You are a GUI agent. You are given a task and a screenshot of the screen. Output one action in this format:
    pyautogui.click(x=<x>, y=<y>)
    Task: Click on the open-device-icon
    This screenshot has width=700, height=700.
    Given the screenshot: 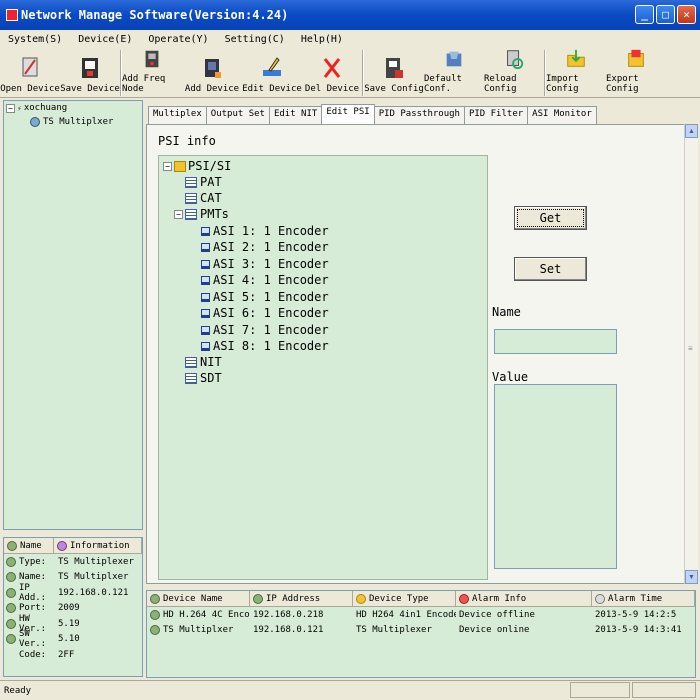 What is the action you would take?
    pyautogui.click(x=30, y=67)
    